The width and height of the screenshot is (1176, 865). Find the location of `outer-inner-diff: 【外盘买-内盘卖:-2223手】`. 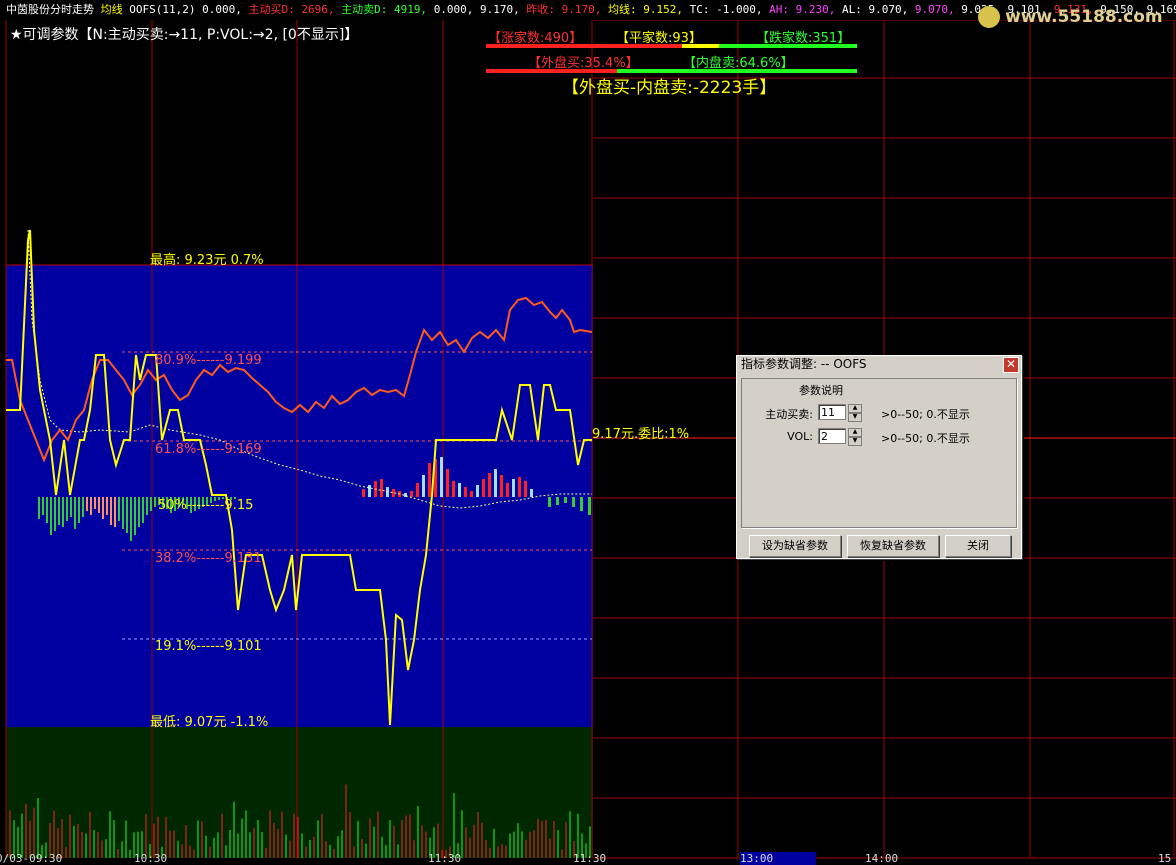

outer-inner-diff: 【外盘买-内盘卖:-2223手】 is located at coordinates (669, 88).